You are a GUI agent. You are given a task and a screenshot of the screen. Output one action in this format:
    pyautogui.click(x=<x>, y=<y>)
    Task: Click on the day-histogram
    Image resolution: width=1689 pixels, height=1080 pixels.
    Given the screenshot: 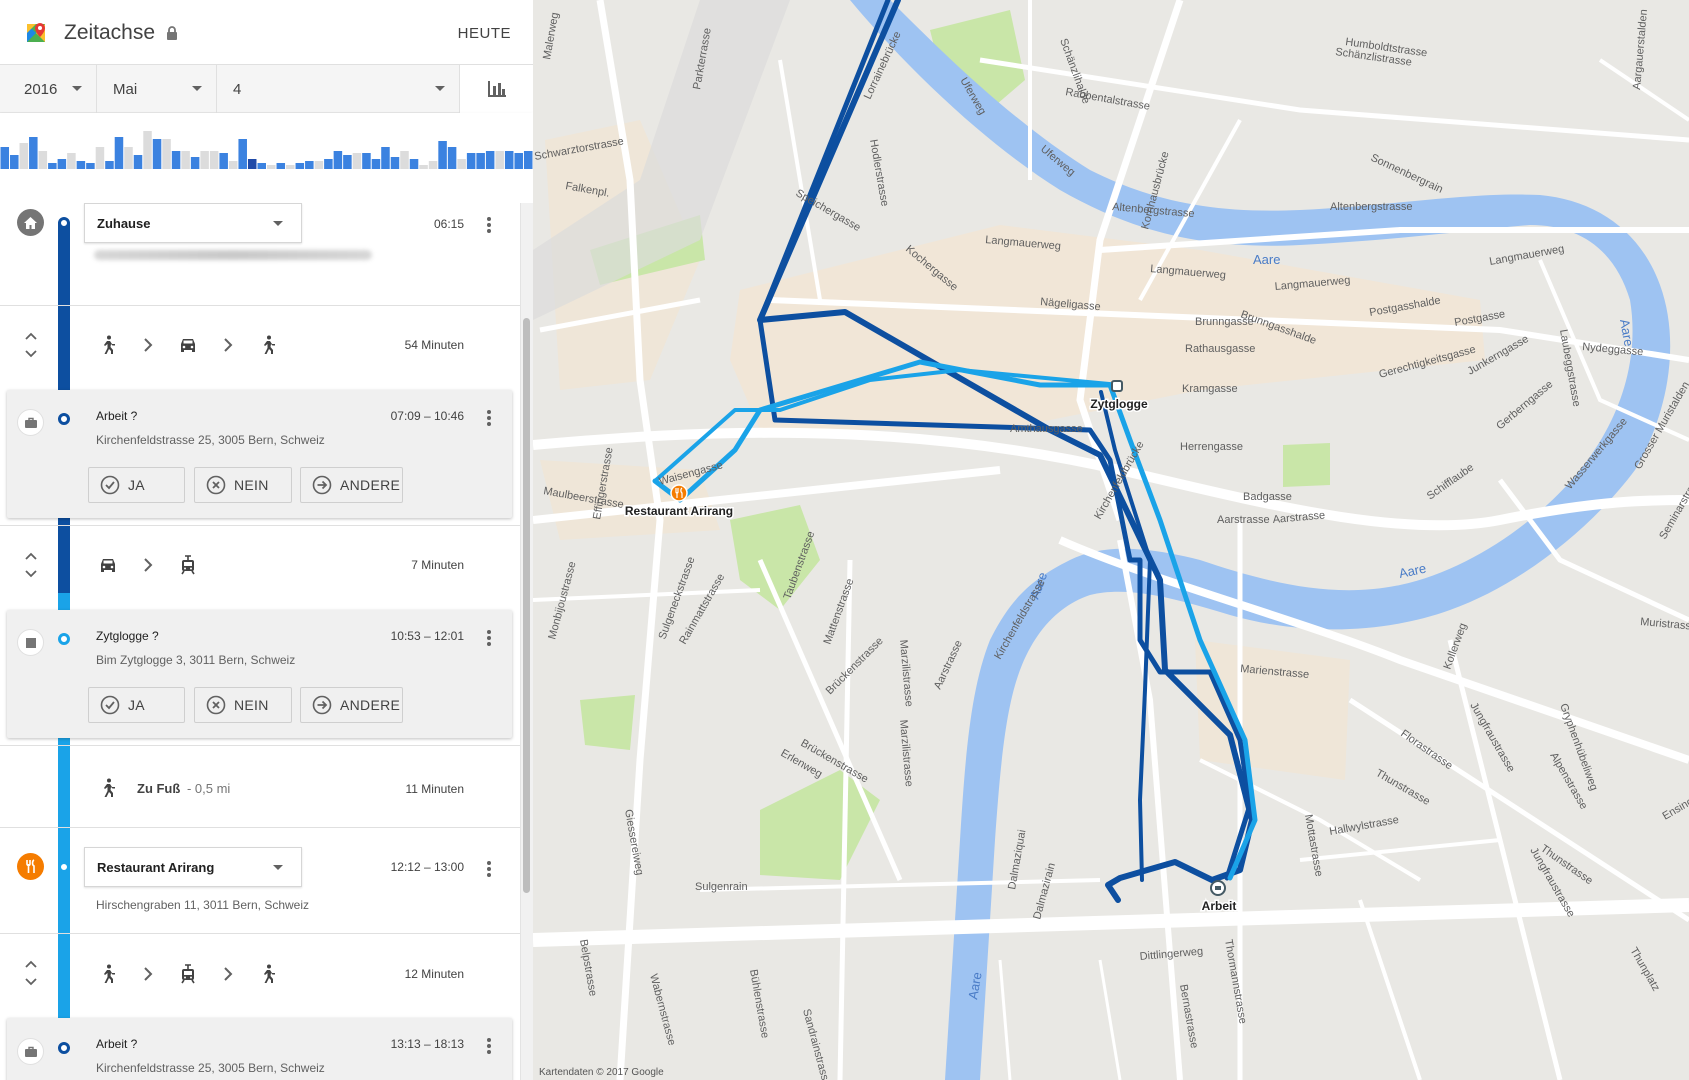 What is the action you would take?
    pyautogui.click(x=266, y=158)
    